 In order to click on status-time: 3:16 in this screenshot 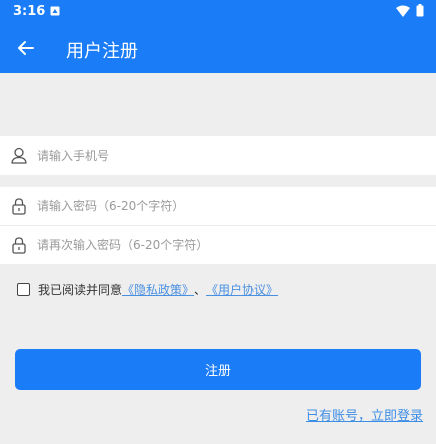, I will do `click(29, 11)`.